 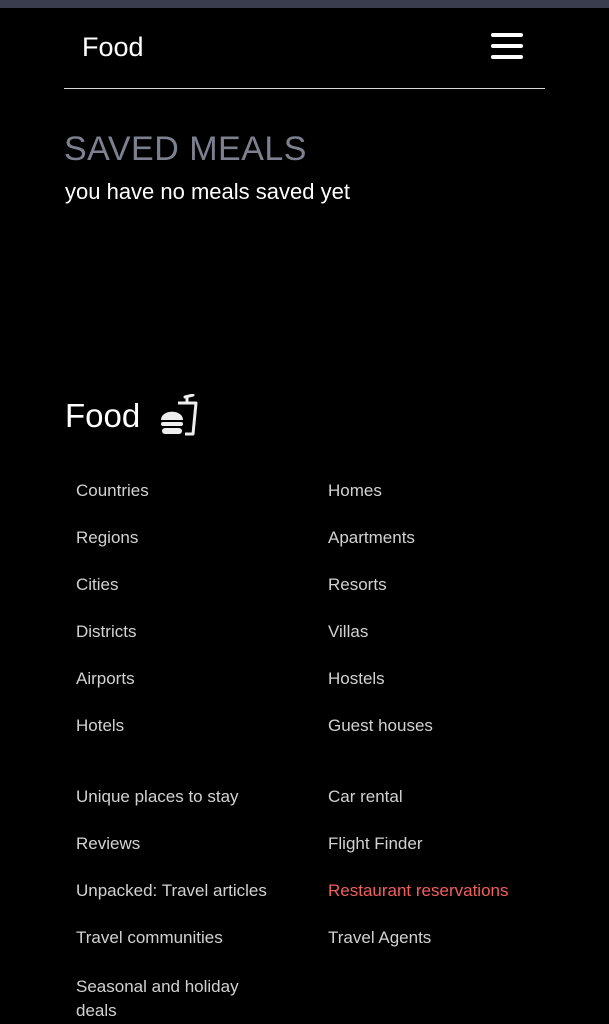 I want to click on footer-link: Homes, so click(x=380, y=504).